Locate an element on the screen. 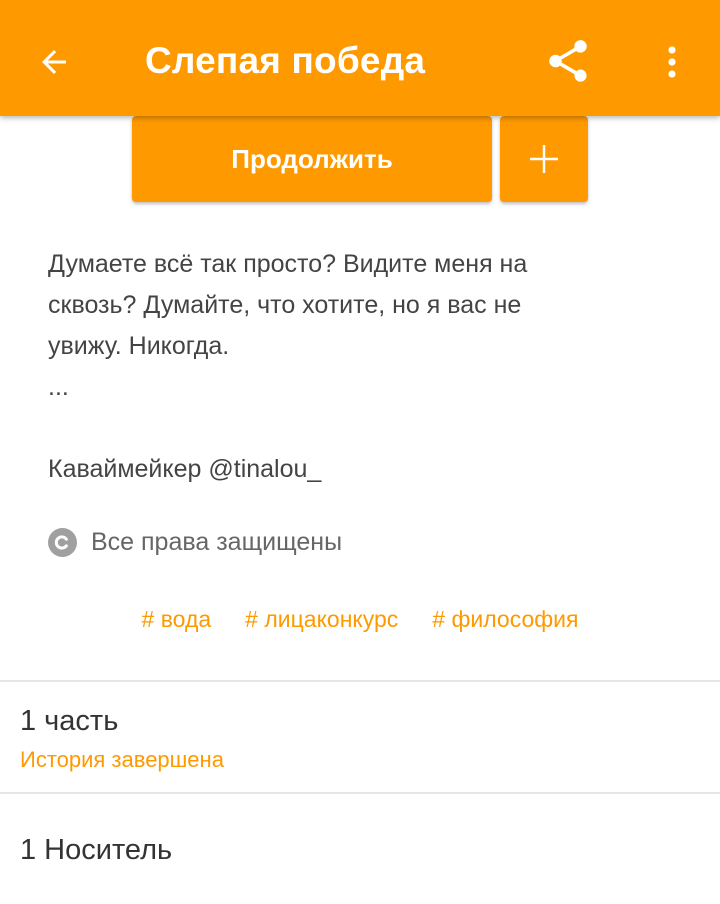  parts-count: 1 часть is located at coordinates (69, 721).